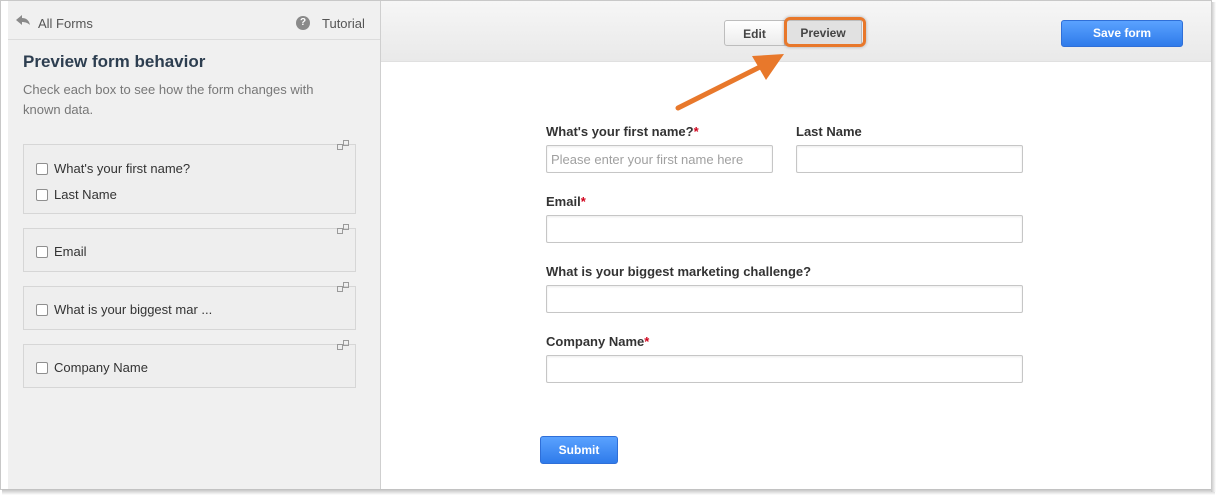 The height and width of the screenshot is (498, 1219). What do you see at coordinates (754, 33) in the screenshot?
I see `edit-tab: Edit` at bounding box center [754, 33].